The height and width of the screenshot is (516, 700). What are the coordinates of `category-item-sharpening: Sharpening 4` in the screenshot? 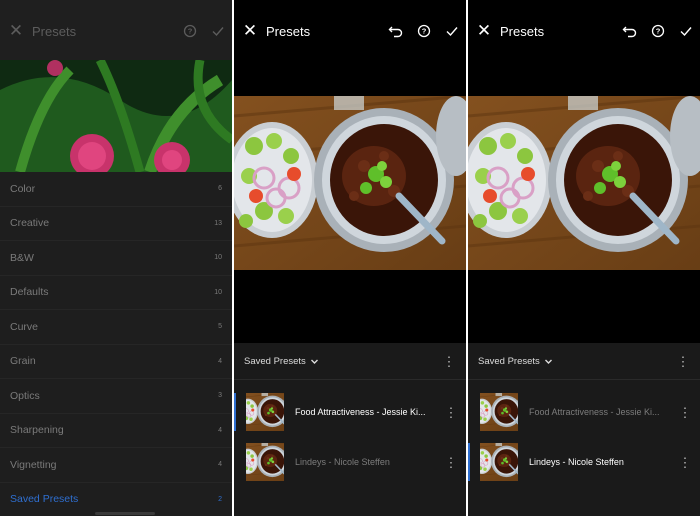 It's located at (116, 430).